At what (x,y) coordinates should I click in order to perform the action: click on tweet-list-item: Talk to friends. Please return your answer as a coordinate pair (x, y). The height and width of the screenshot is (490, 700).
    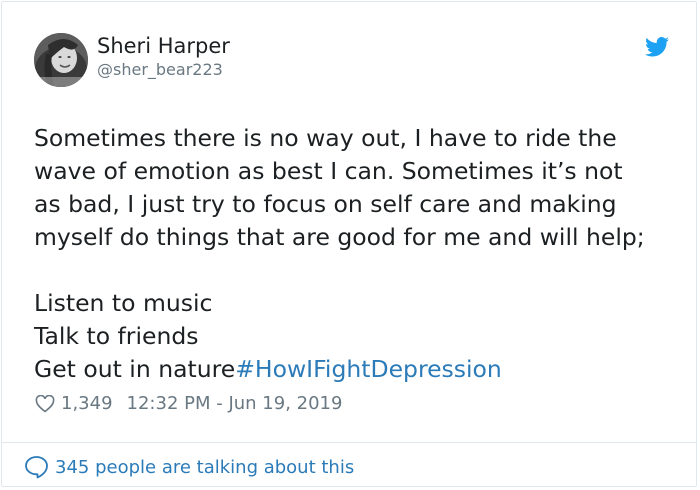
    Looking at the image, I should click on (116, 336).